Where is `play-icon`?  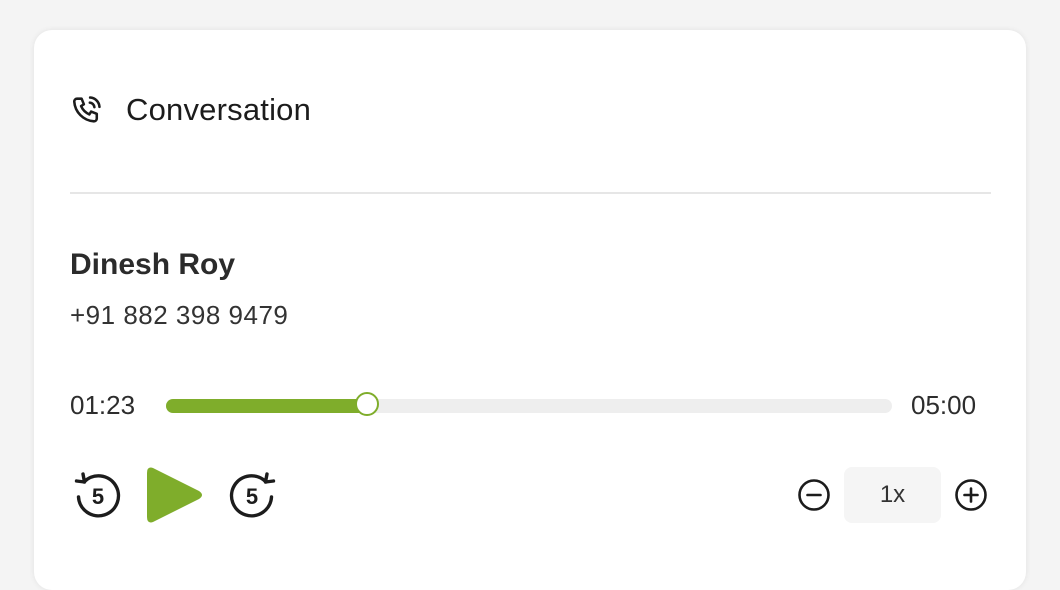 play-icon is located at coordinates (174, 495).